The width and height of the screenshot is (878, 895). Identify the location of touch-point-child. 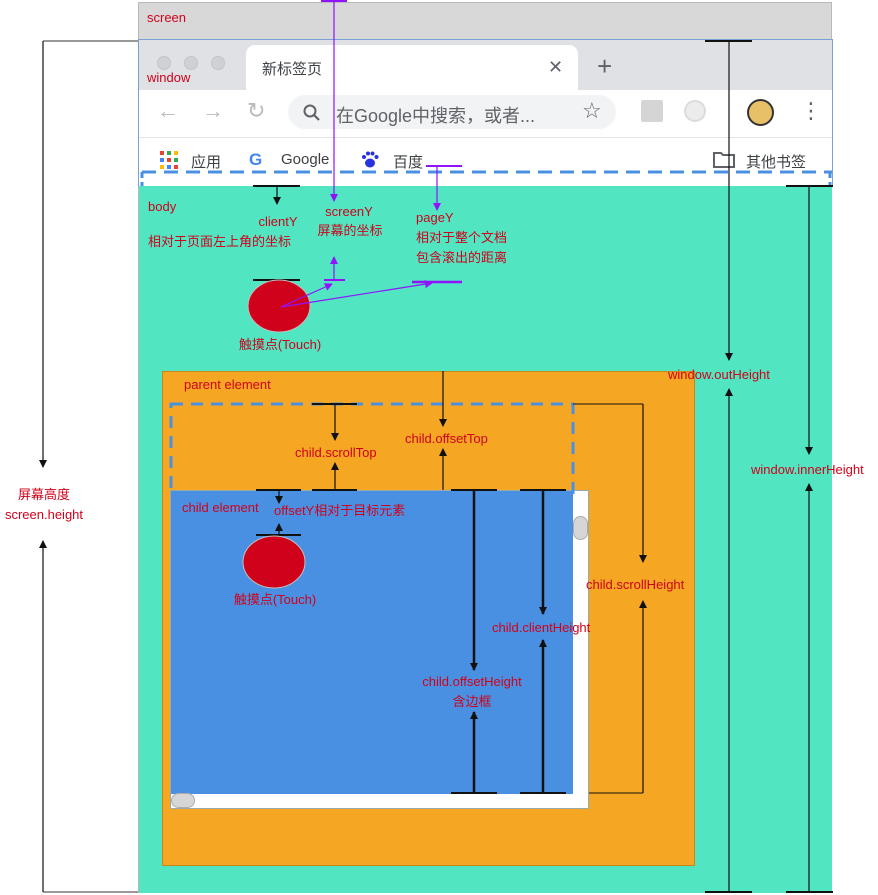
(274, 562).